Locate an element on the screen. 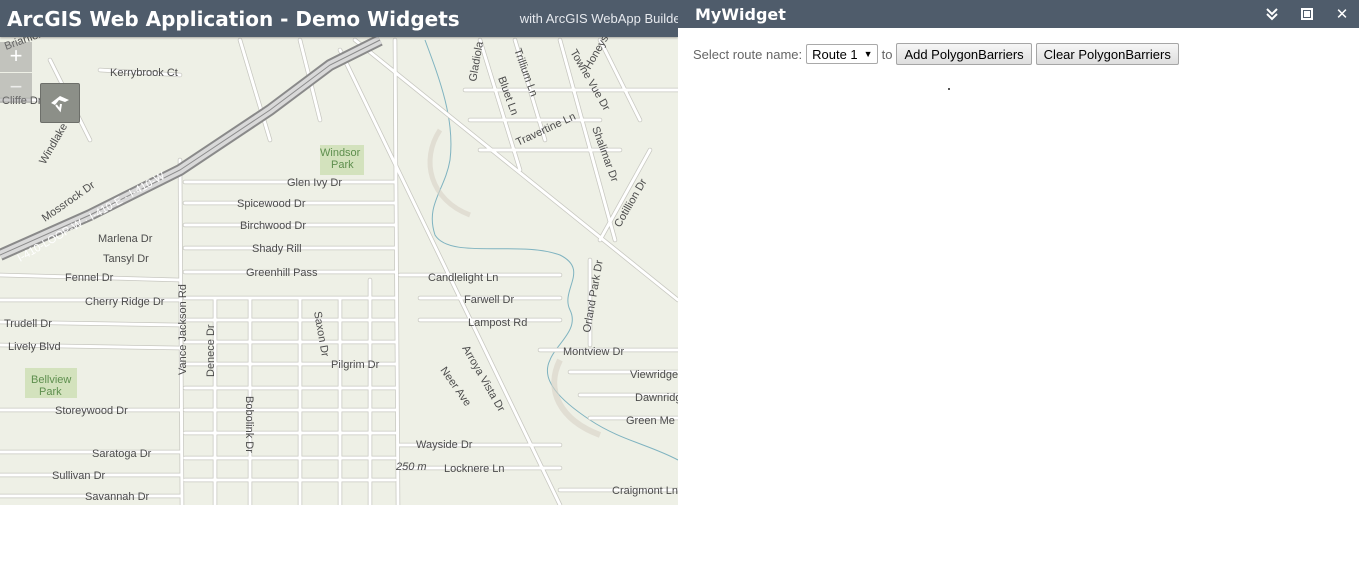 The height and width of the screenshot is (580, 1359). street-label: Marlena Dr is located at coordinates (125, 239).